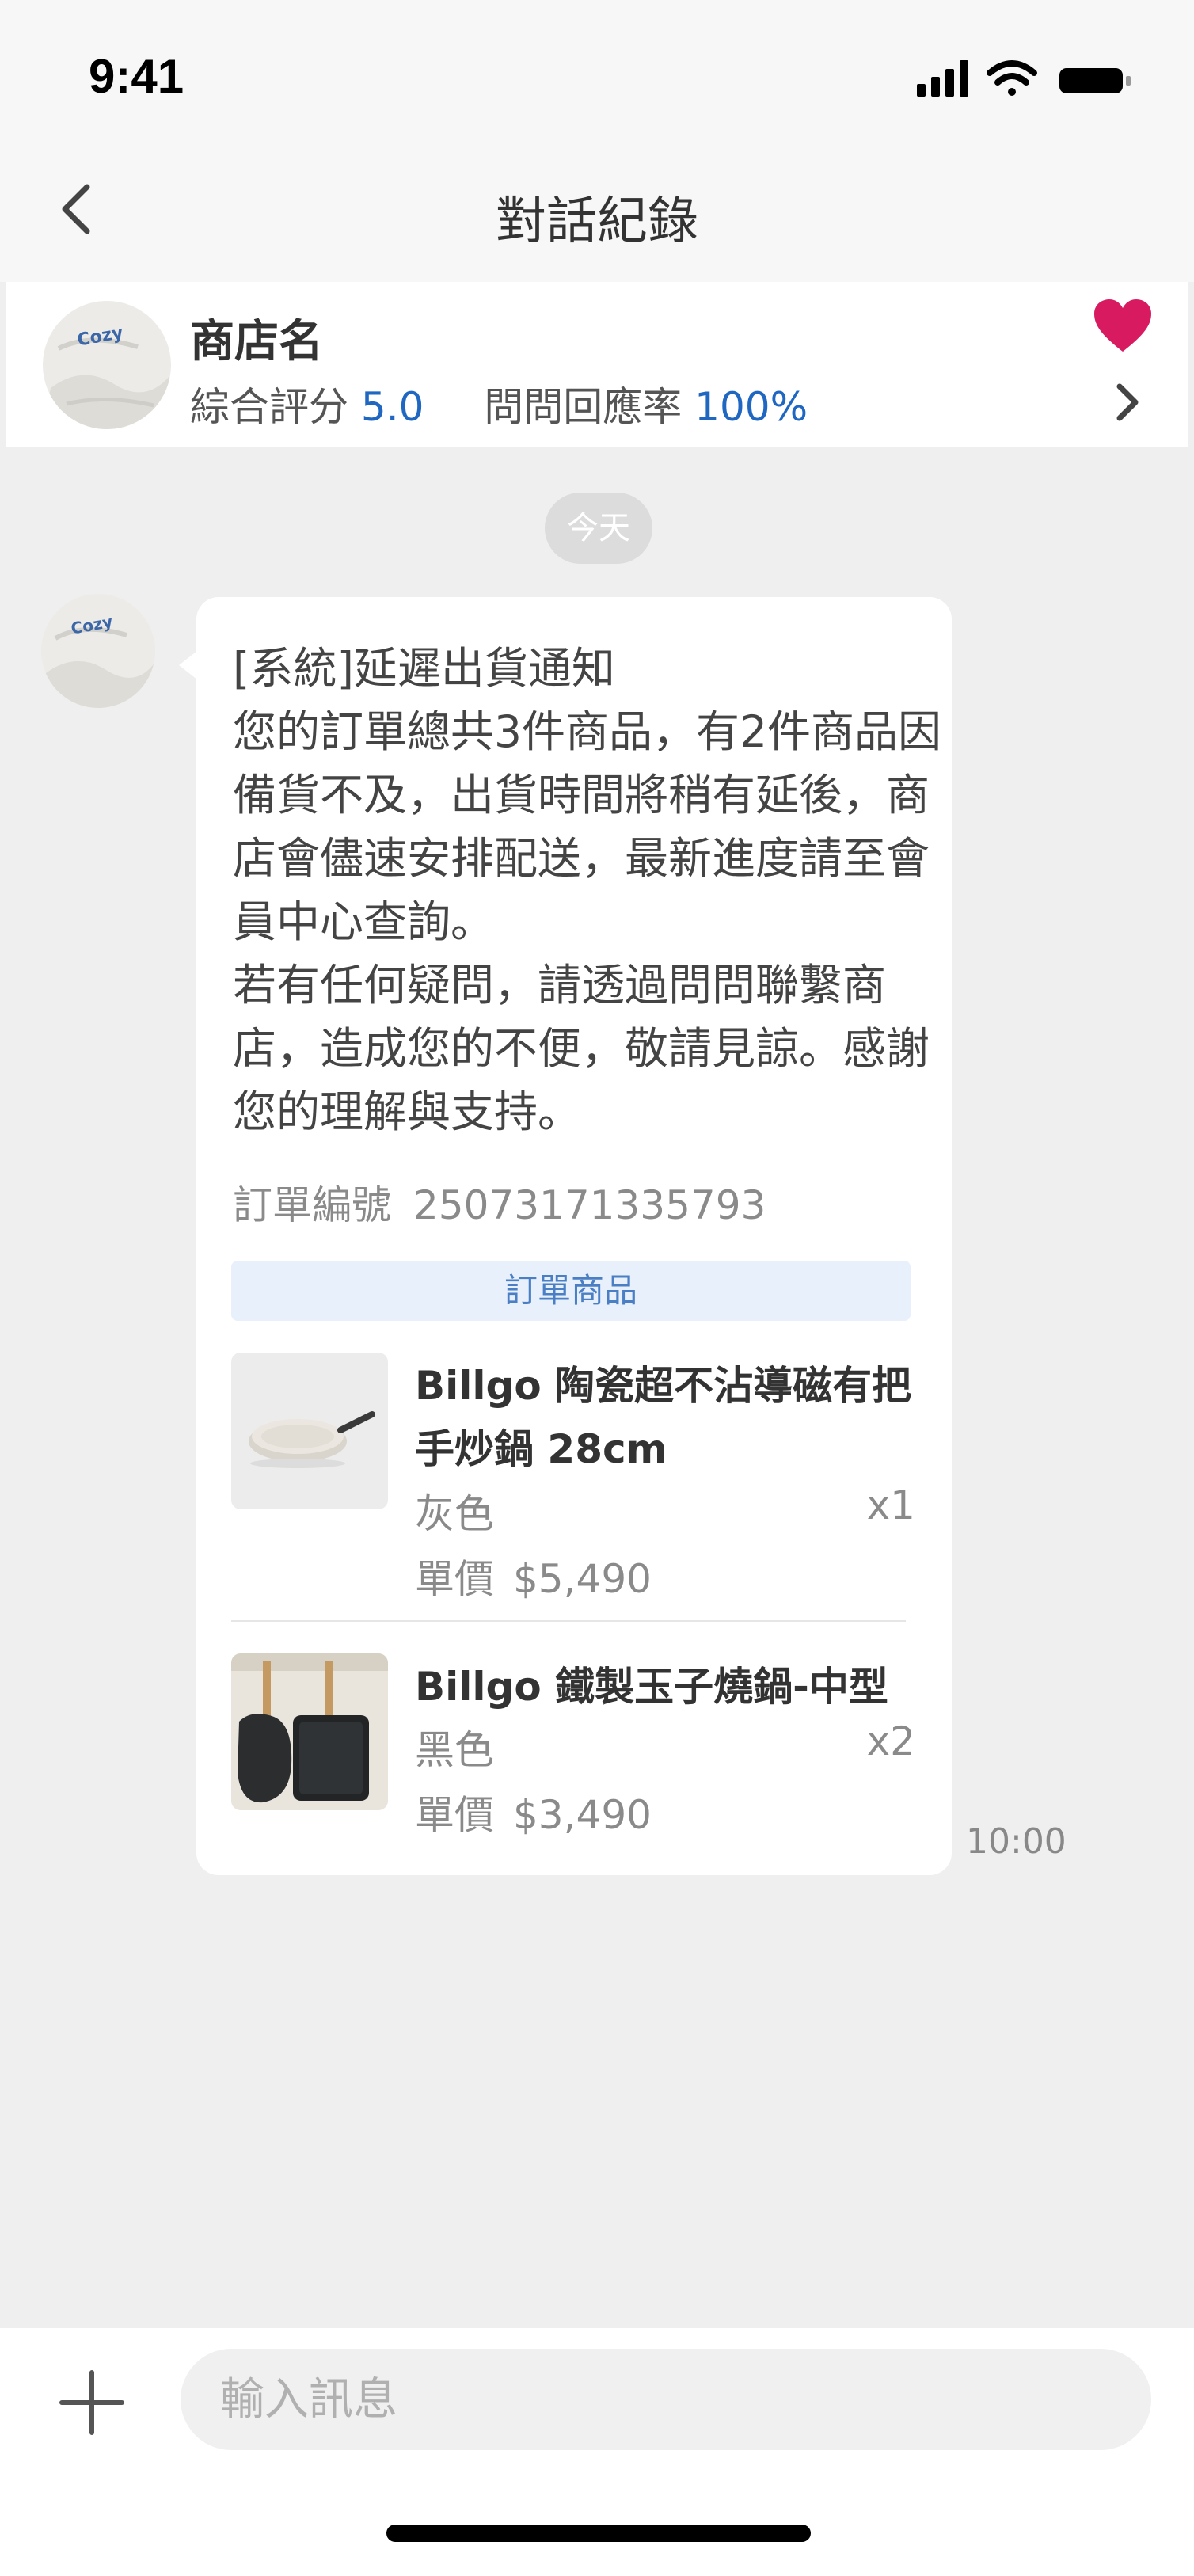  I want to click on home-indicator, so click(598, 2533).